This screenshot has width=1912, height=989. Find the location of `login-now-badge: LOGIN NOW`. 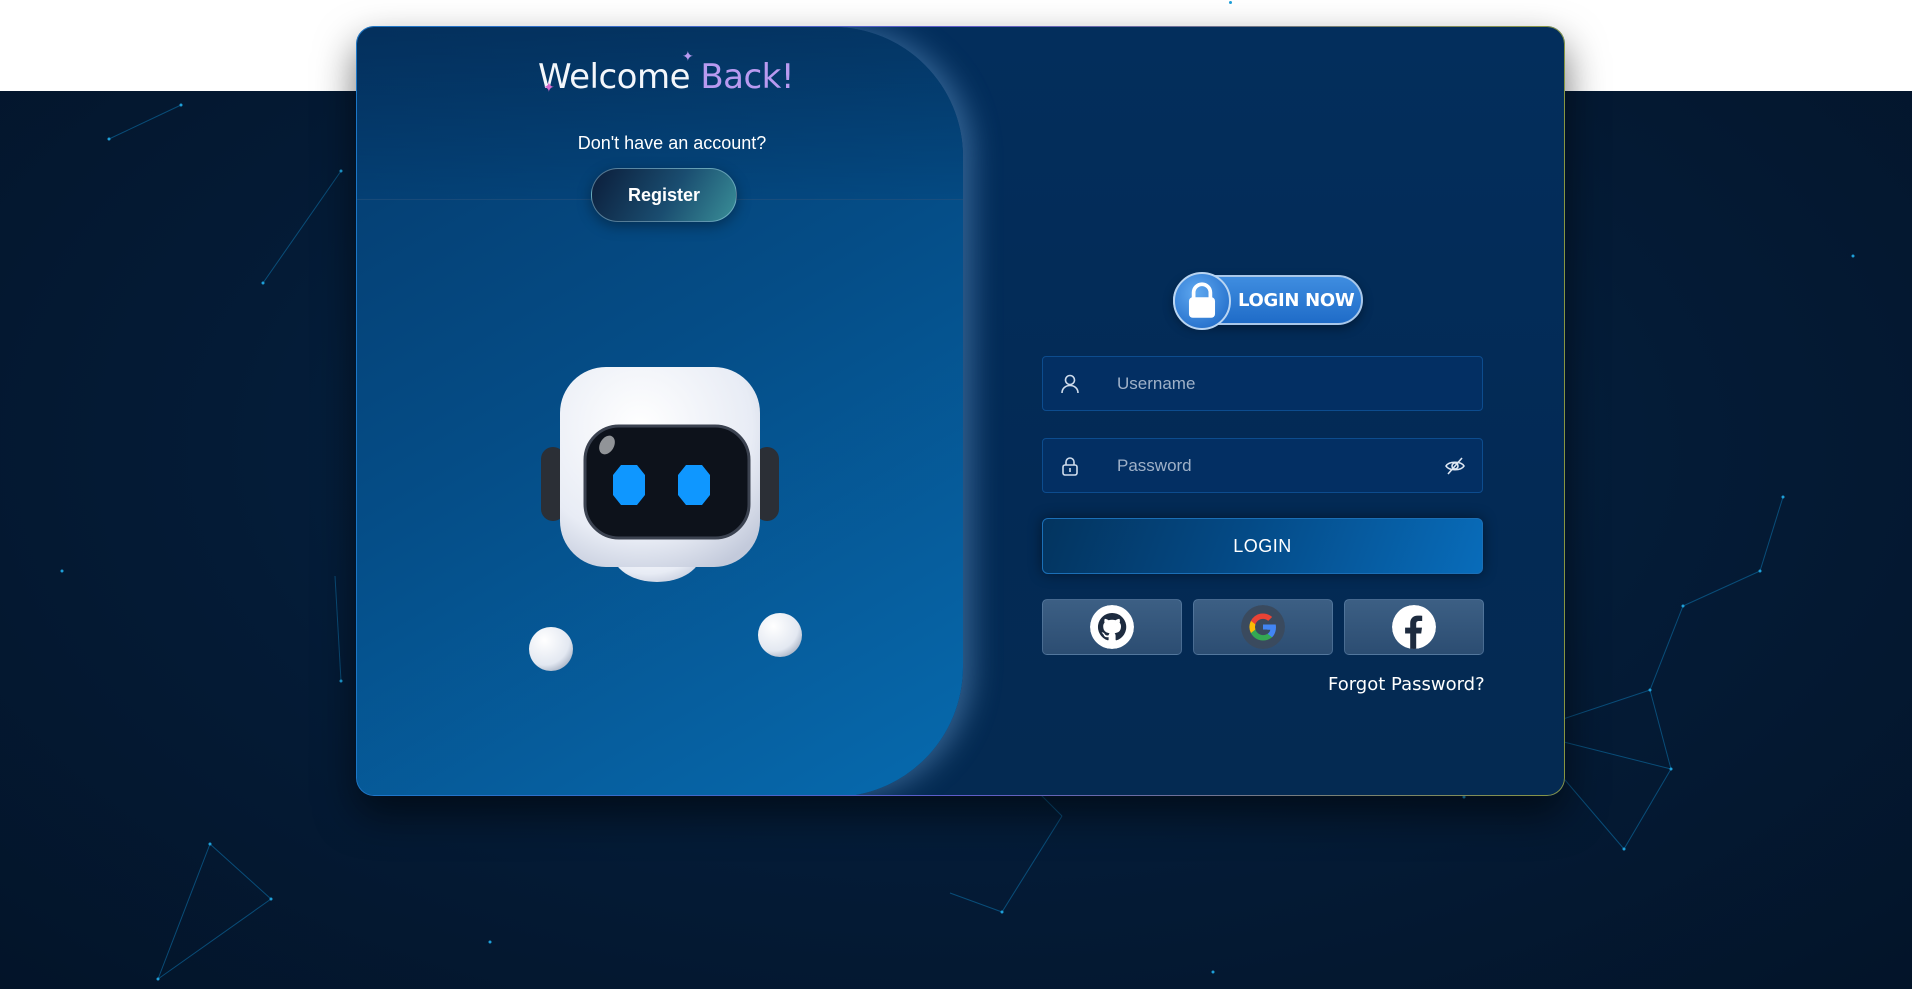

login-now-badge: LOGIN NOW is located at coordinates (1268, 301).